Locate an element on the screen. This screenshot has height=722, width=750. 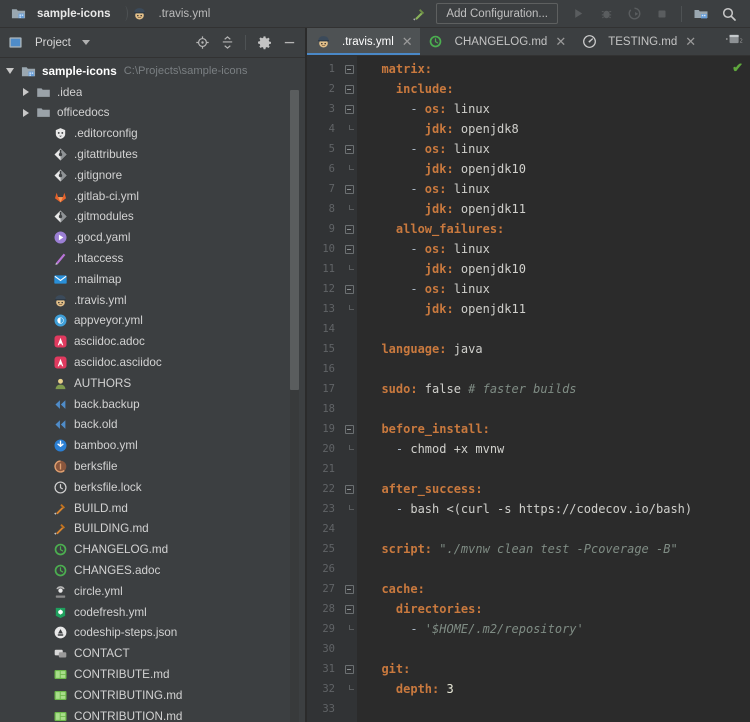
tree-row: asciidoc.adoc is located at coordinates (152, 341).